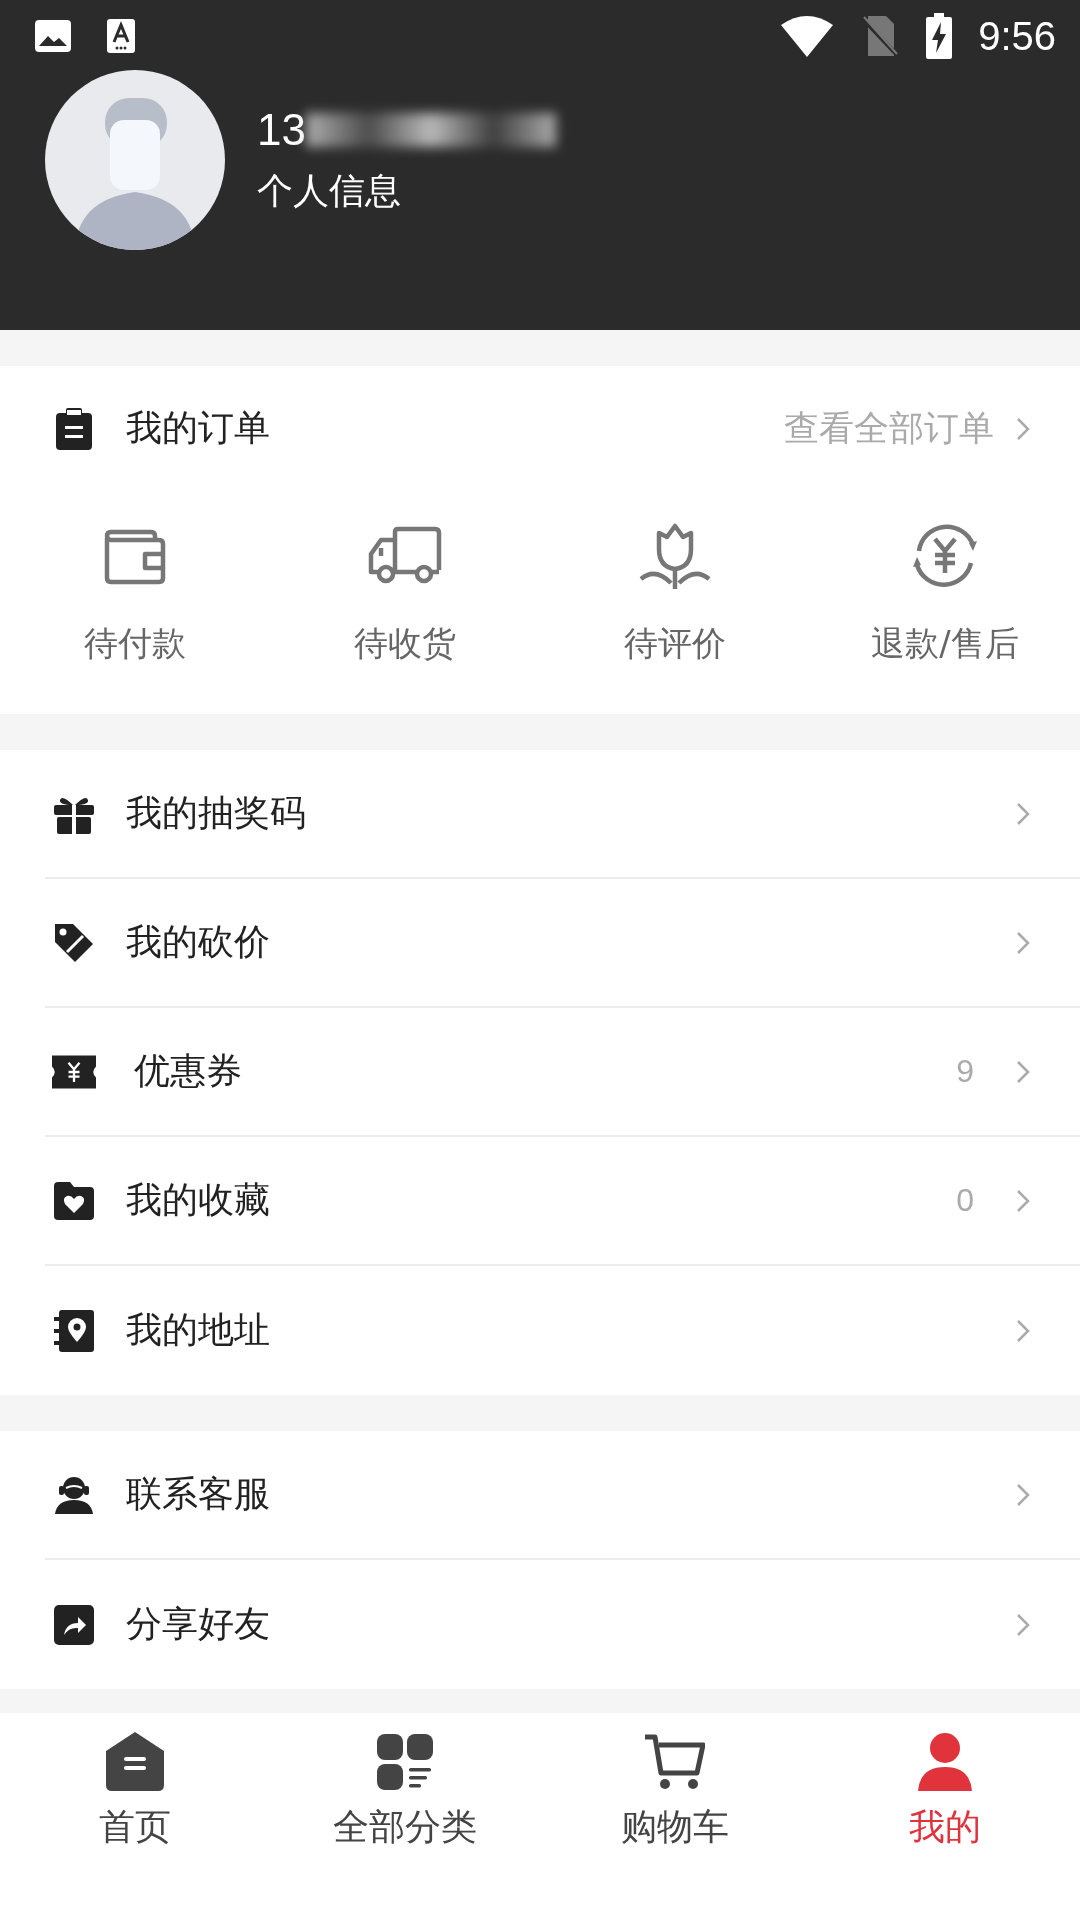 The height and width of the screenshot is (1920, 1080). I want to click on personal-info-link: 个人信息, so click(406, 191).